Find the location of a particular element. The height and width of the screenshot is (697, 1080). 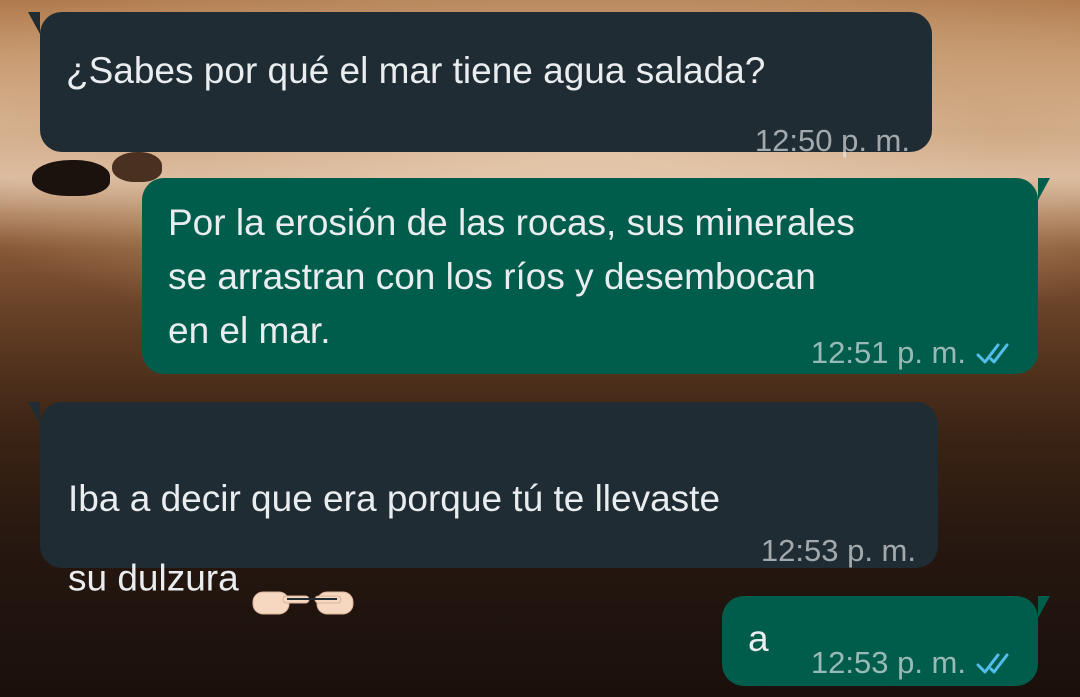

message-text: ¿Sabes por qué el mar tiene agua salada? is located at coordinates (416, 70).